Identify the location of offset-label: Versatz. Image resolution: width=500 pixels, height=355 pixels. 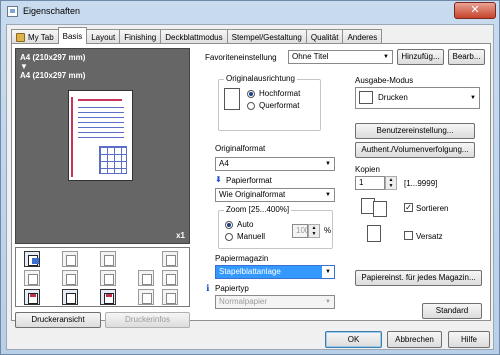
(429, 236).